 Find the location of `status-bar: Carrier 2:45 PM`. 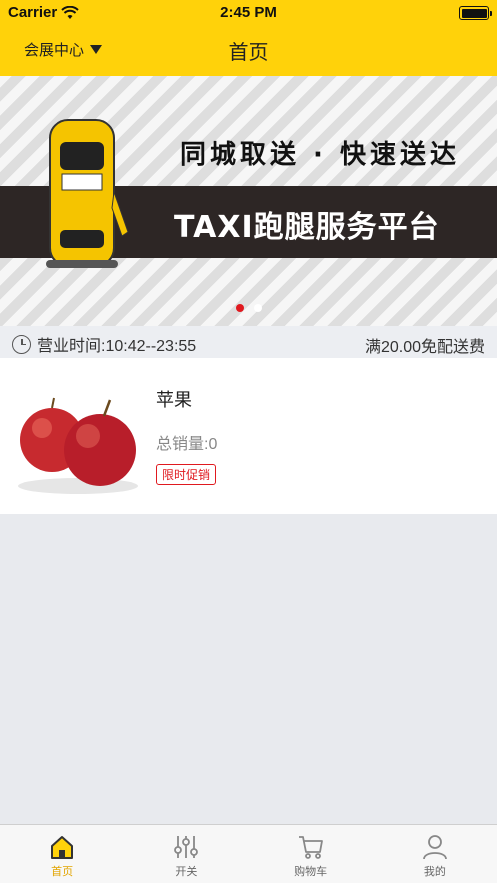

status-bar: Carrier 2:45 PM is located at coordinates (248, 13).